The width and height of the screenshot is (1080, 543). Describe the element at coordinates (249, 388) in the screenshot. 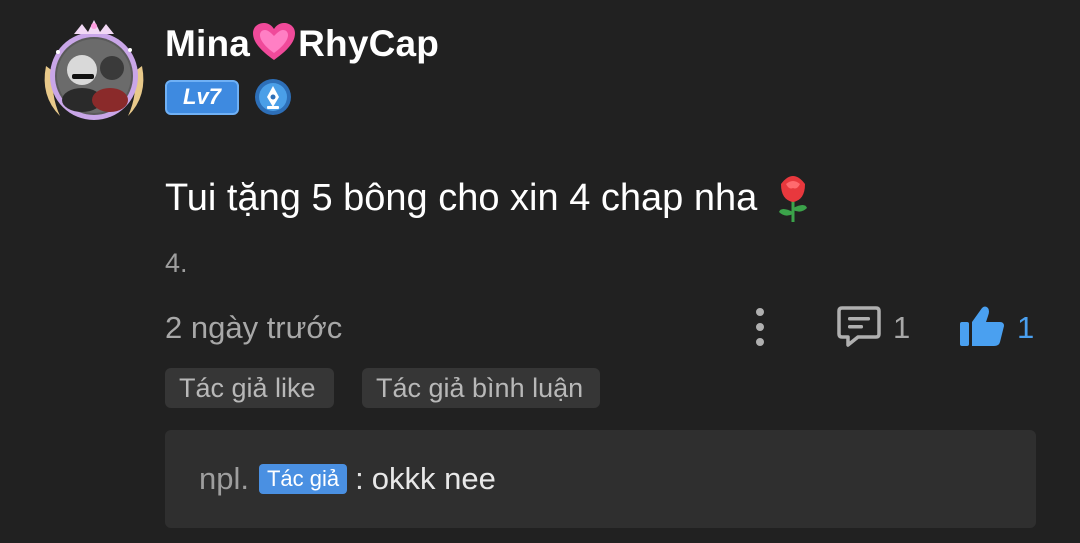

I see `author-like-tag: Tác giả like` at that location.